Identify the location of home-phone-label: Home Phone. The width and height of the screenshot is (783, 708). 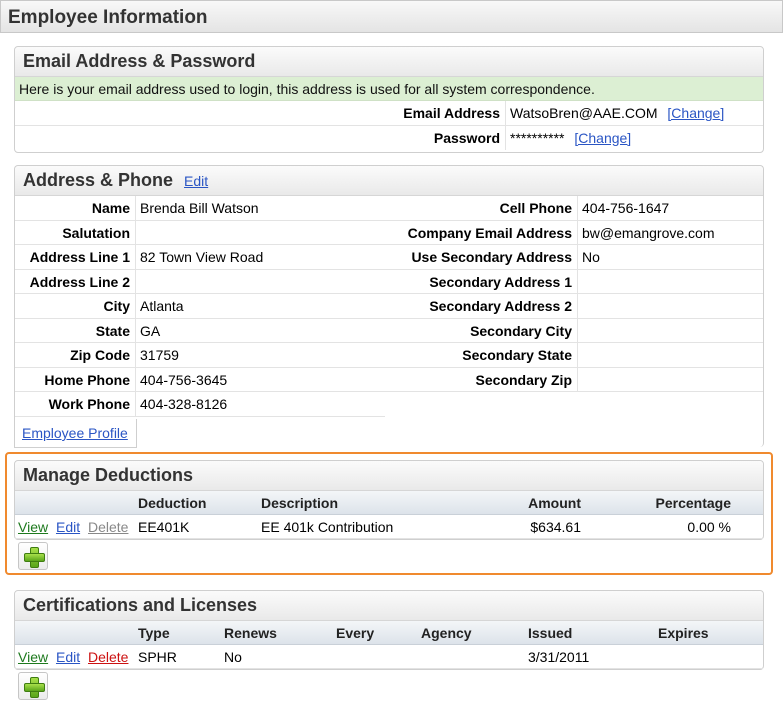
(75, 379).